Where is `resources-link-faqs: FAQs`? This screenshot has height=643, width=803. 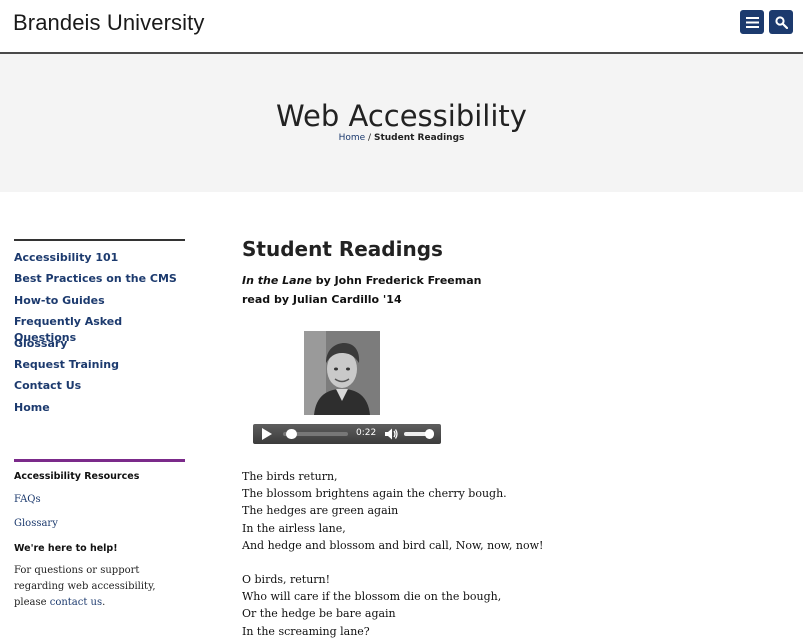
resources-link-faqs: FAQs is located at coordinates (99, 503).